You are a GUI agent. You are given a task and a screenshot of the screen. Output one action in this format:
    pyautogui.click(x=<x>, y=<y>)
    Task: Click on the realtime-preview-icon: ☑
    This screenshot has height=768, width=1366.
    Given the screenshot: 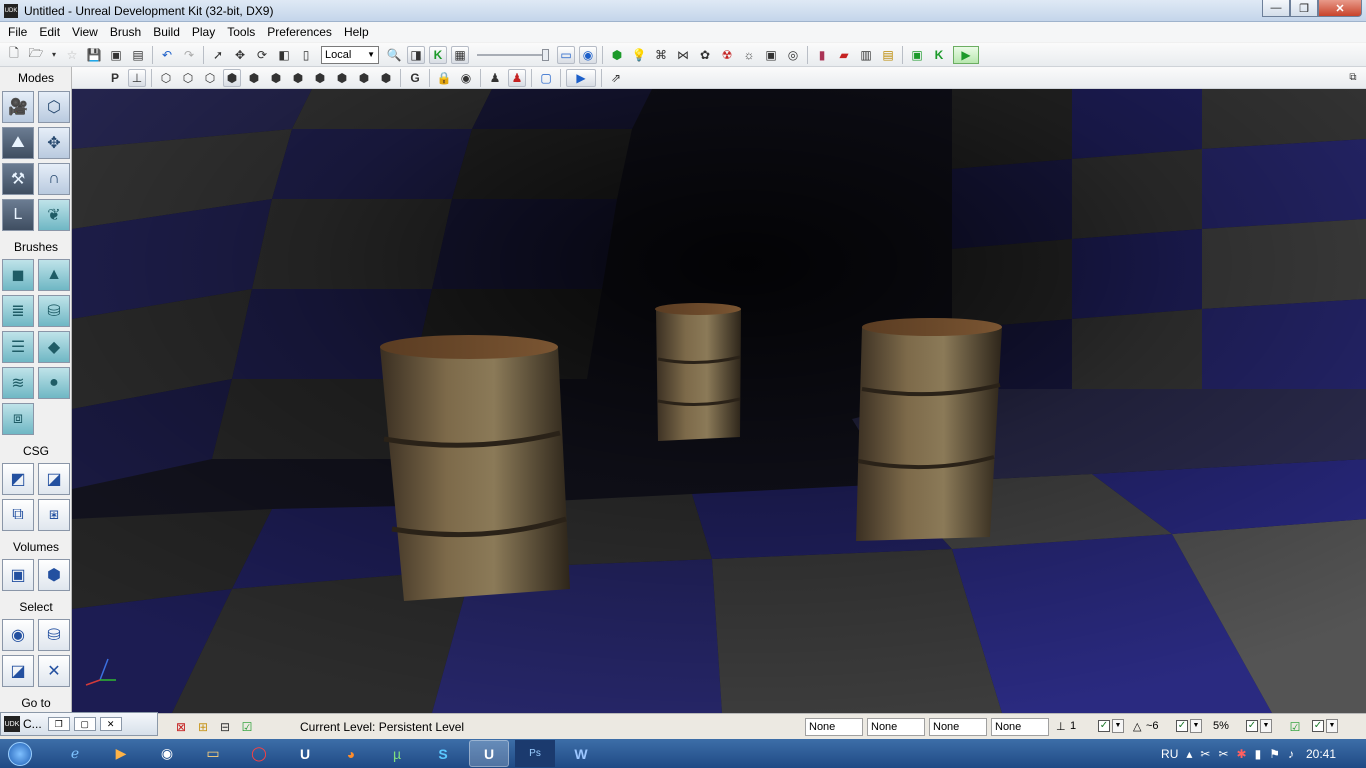 What is the action you would take?
    pyautogui.click(x=1295, y=727)
    